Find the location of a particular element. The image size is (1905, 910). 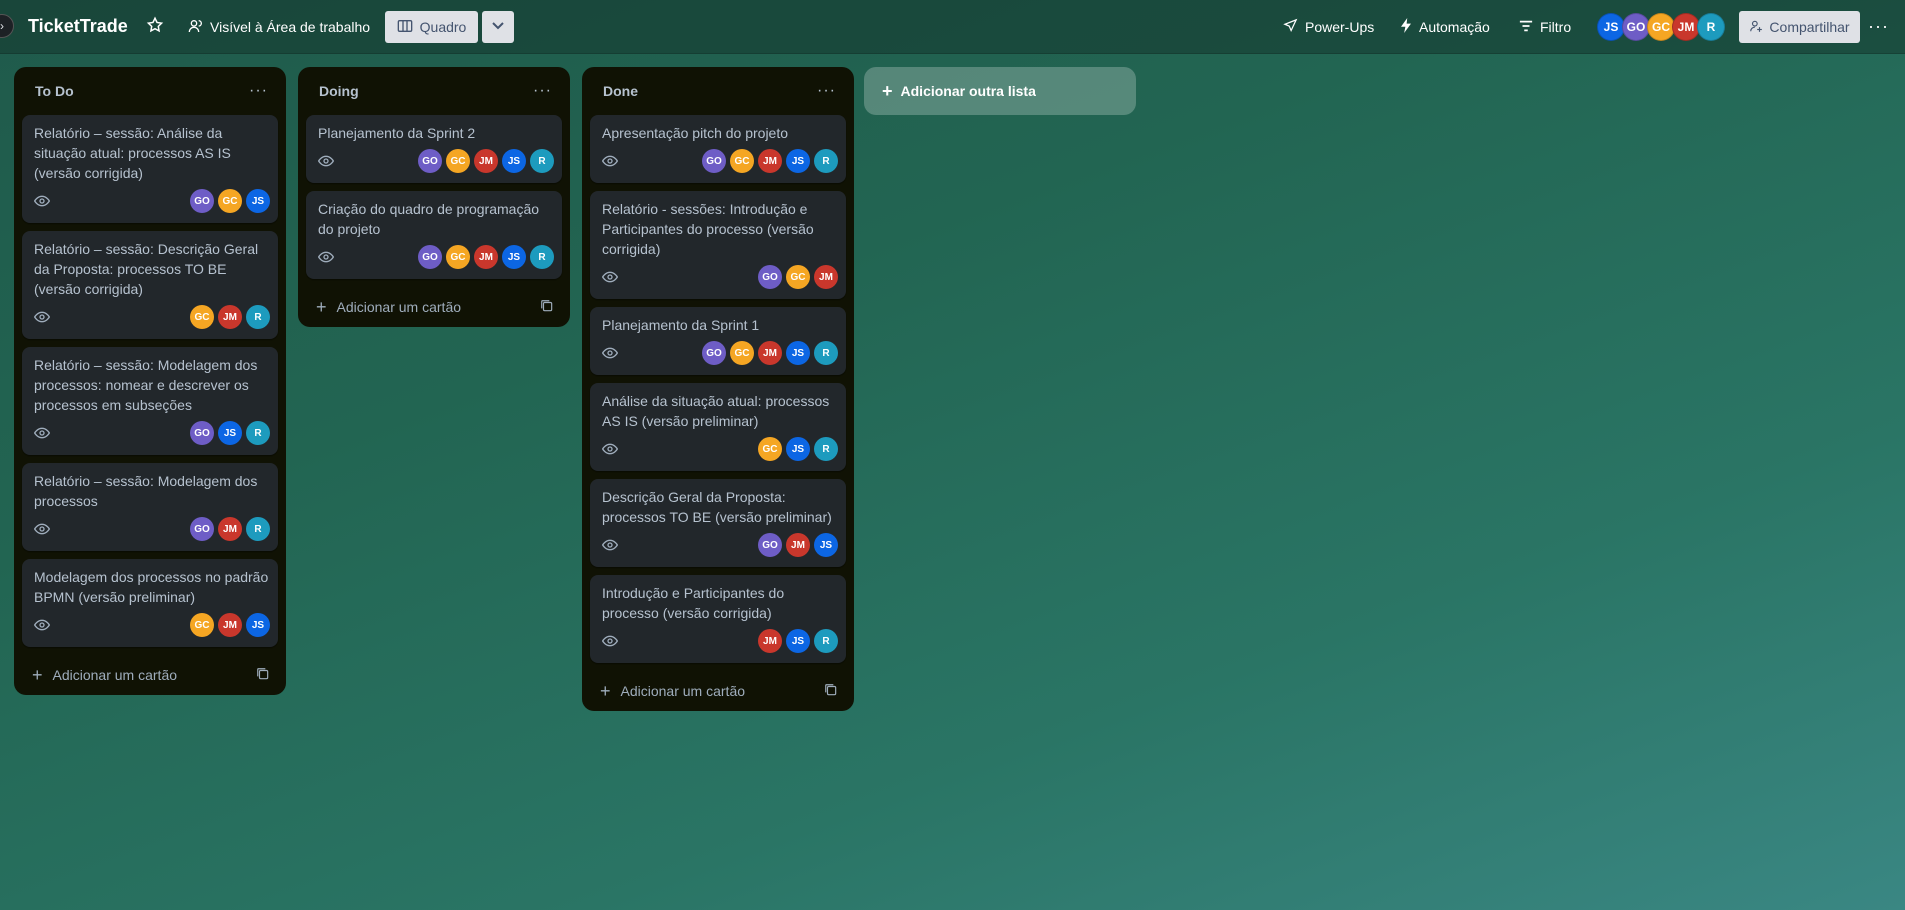

member-avatar: R is located at coordinates (1711, 27).